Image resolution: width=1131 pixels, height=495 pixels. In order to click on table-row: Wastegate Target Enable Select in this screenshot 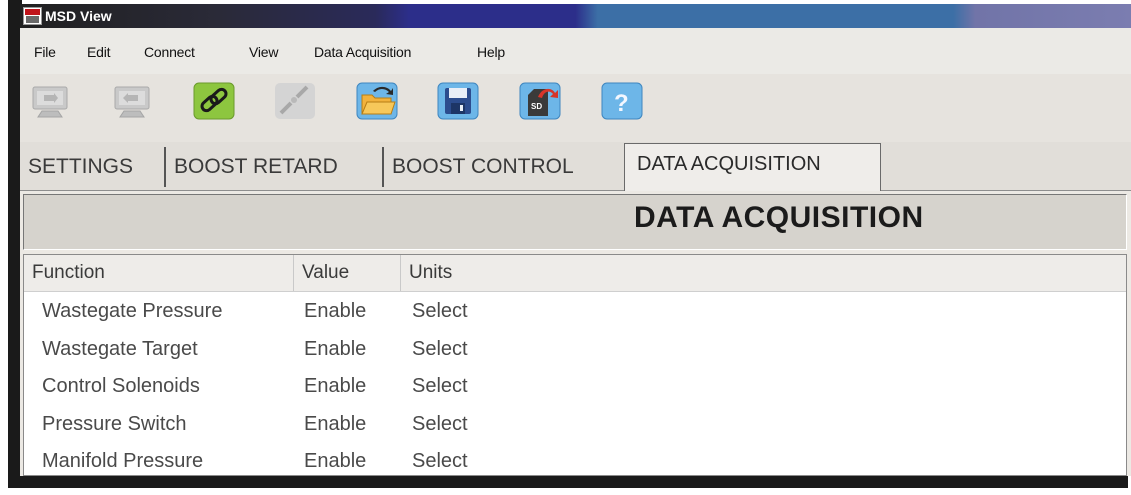, I will do `click(575, 349)`.